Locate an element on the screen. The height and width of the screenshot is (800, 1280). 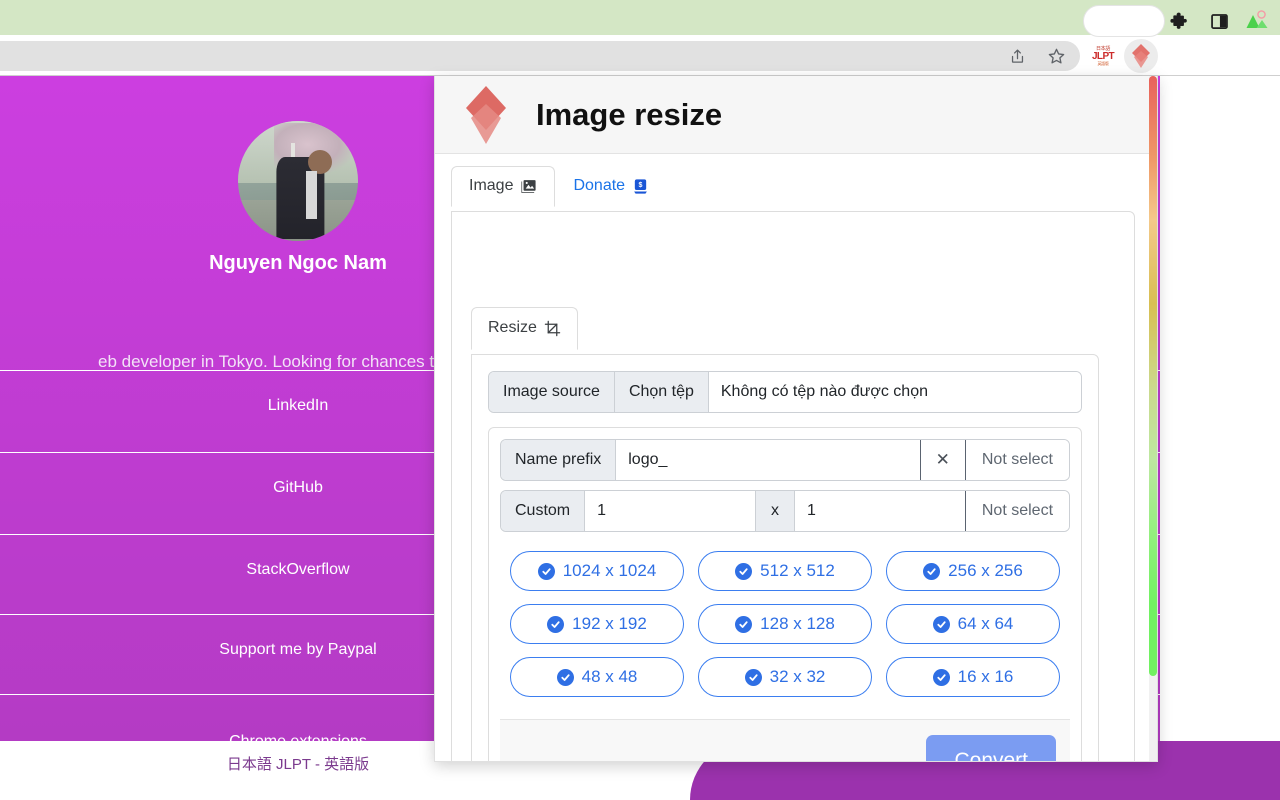
custom-size-select: Not select is located at coordinates (1016, 511).